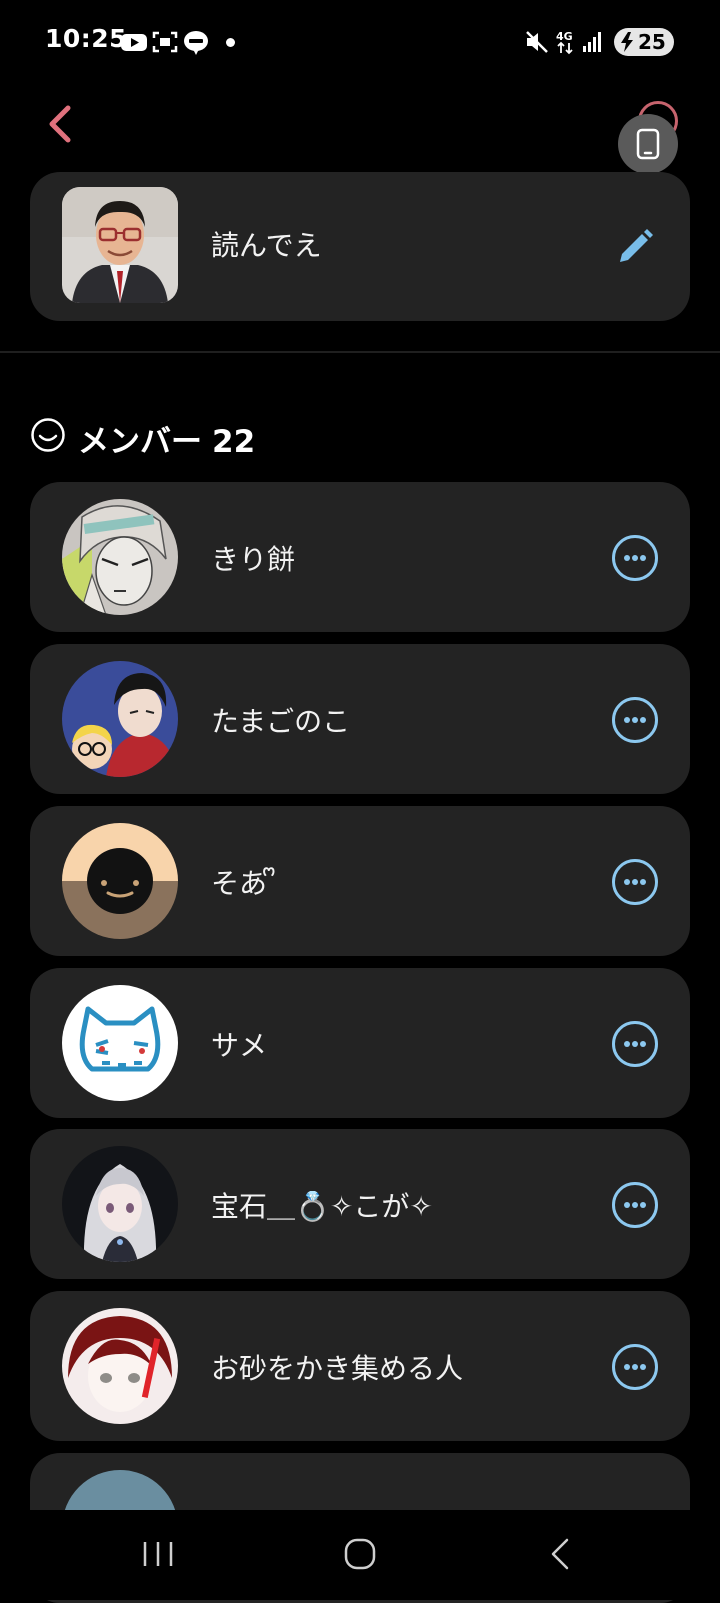 This screenshot has width=720, height=1603. I want to click on notification-dot-icon, so click(230, 42).